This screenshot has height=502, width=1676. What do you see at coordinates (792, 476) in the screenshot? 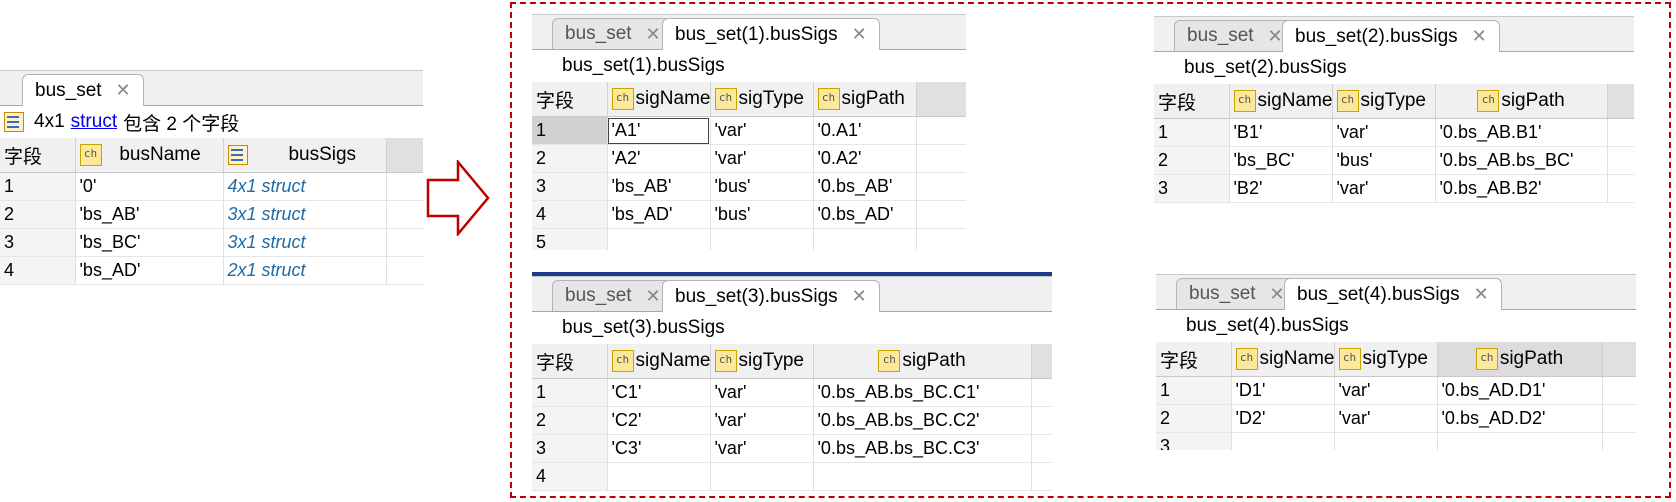
I see `table-row: 4` at bounding box center [792, 476].